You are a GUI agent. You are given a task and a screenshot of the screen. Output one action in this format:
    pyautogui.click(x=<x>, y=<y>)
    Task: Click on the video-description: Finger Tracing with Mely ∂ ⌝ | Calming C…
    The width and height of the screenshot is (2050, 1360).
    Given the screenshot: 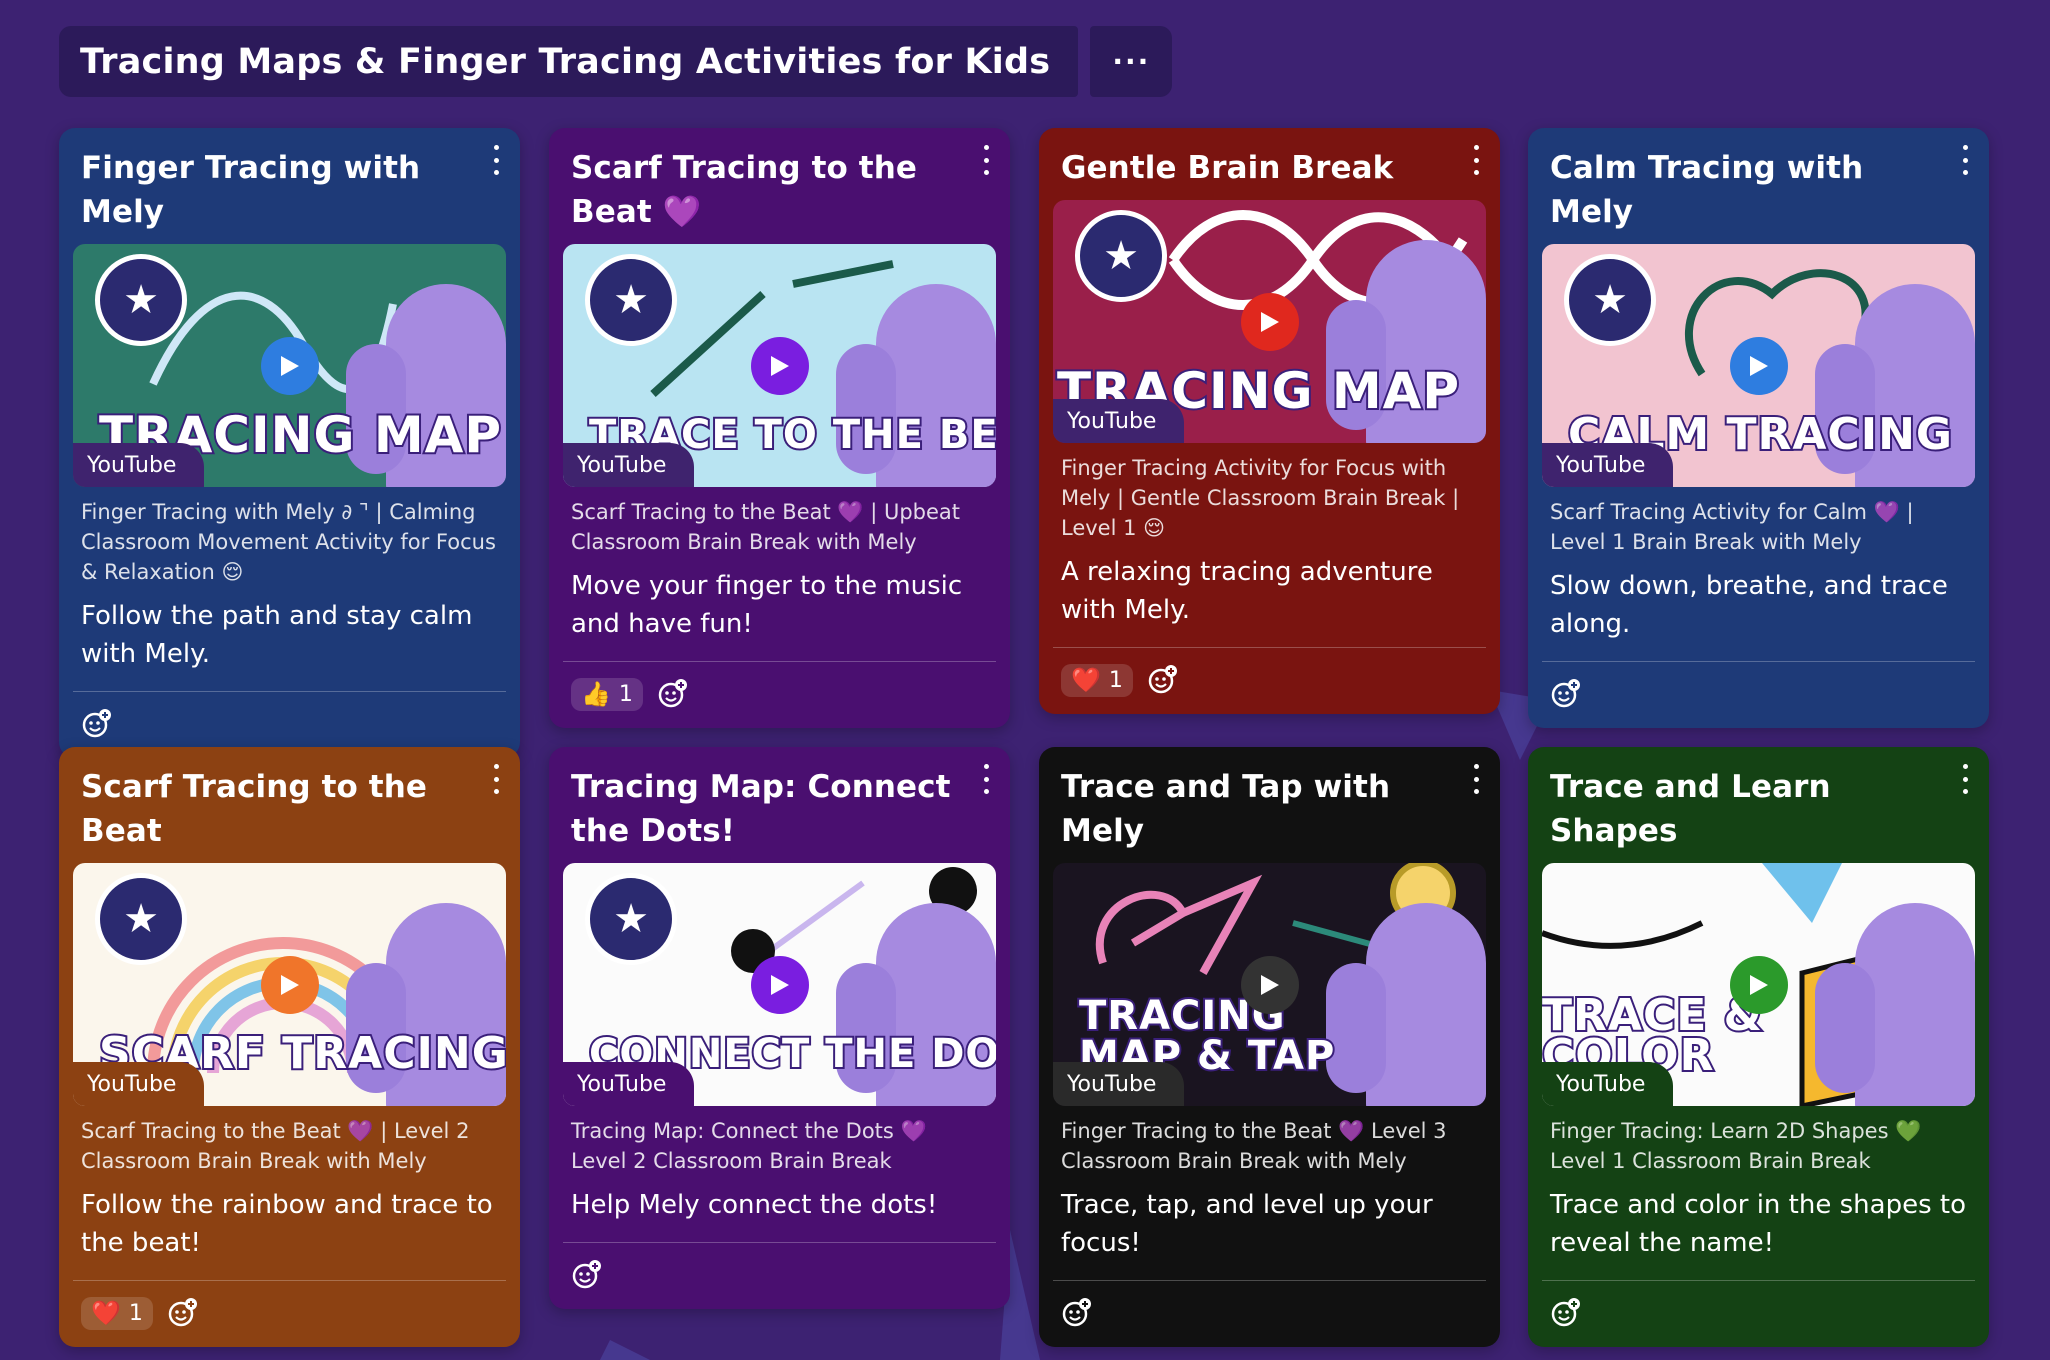 What is the action you would take?
    pyautogui.click(x=288, y=542)
    